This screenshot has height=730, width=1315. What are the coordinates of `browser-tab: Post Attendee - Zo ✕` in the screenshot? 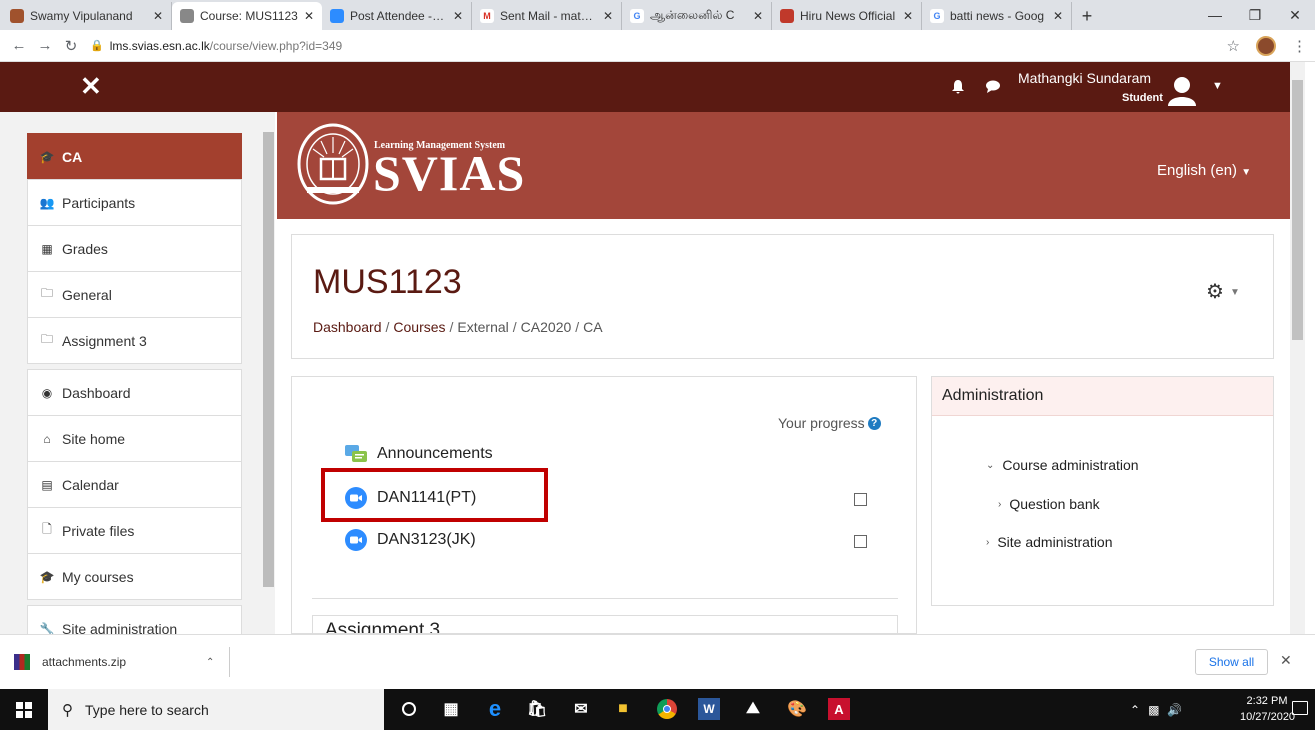 It's located at (397, 16).